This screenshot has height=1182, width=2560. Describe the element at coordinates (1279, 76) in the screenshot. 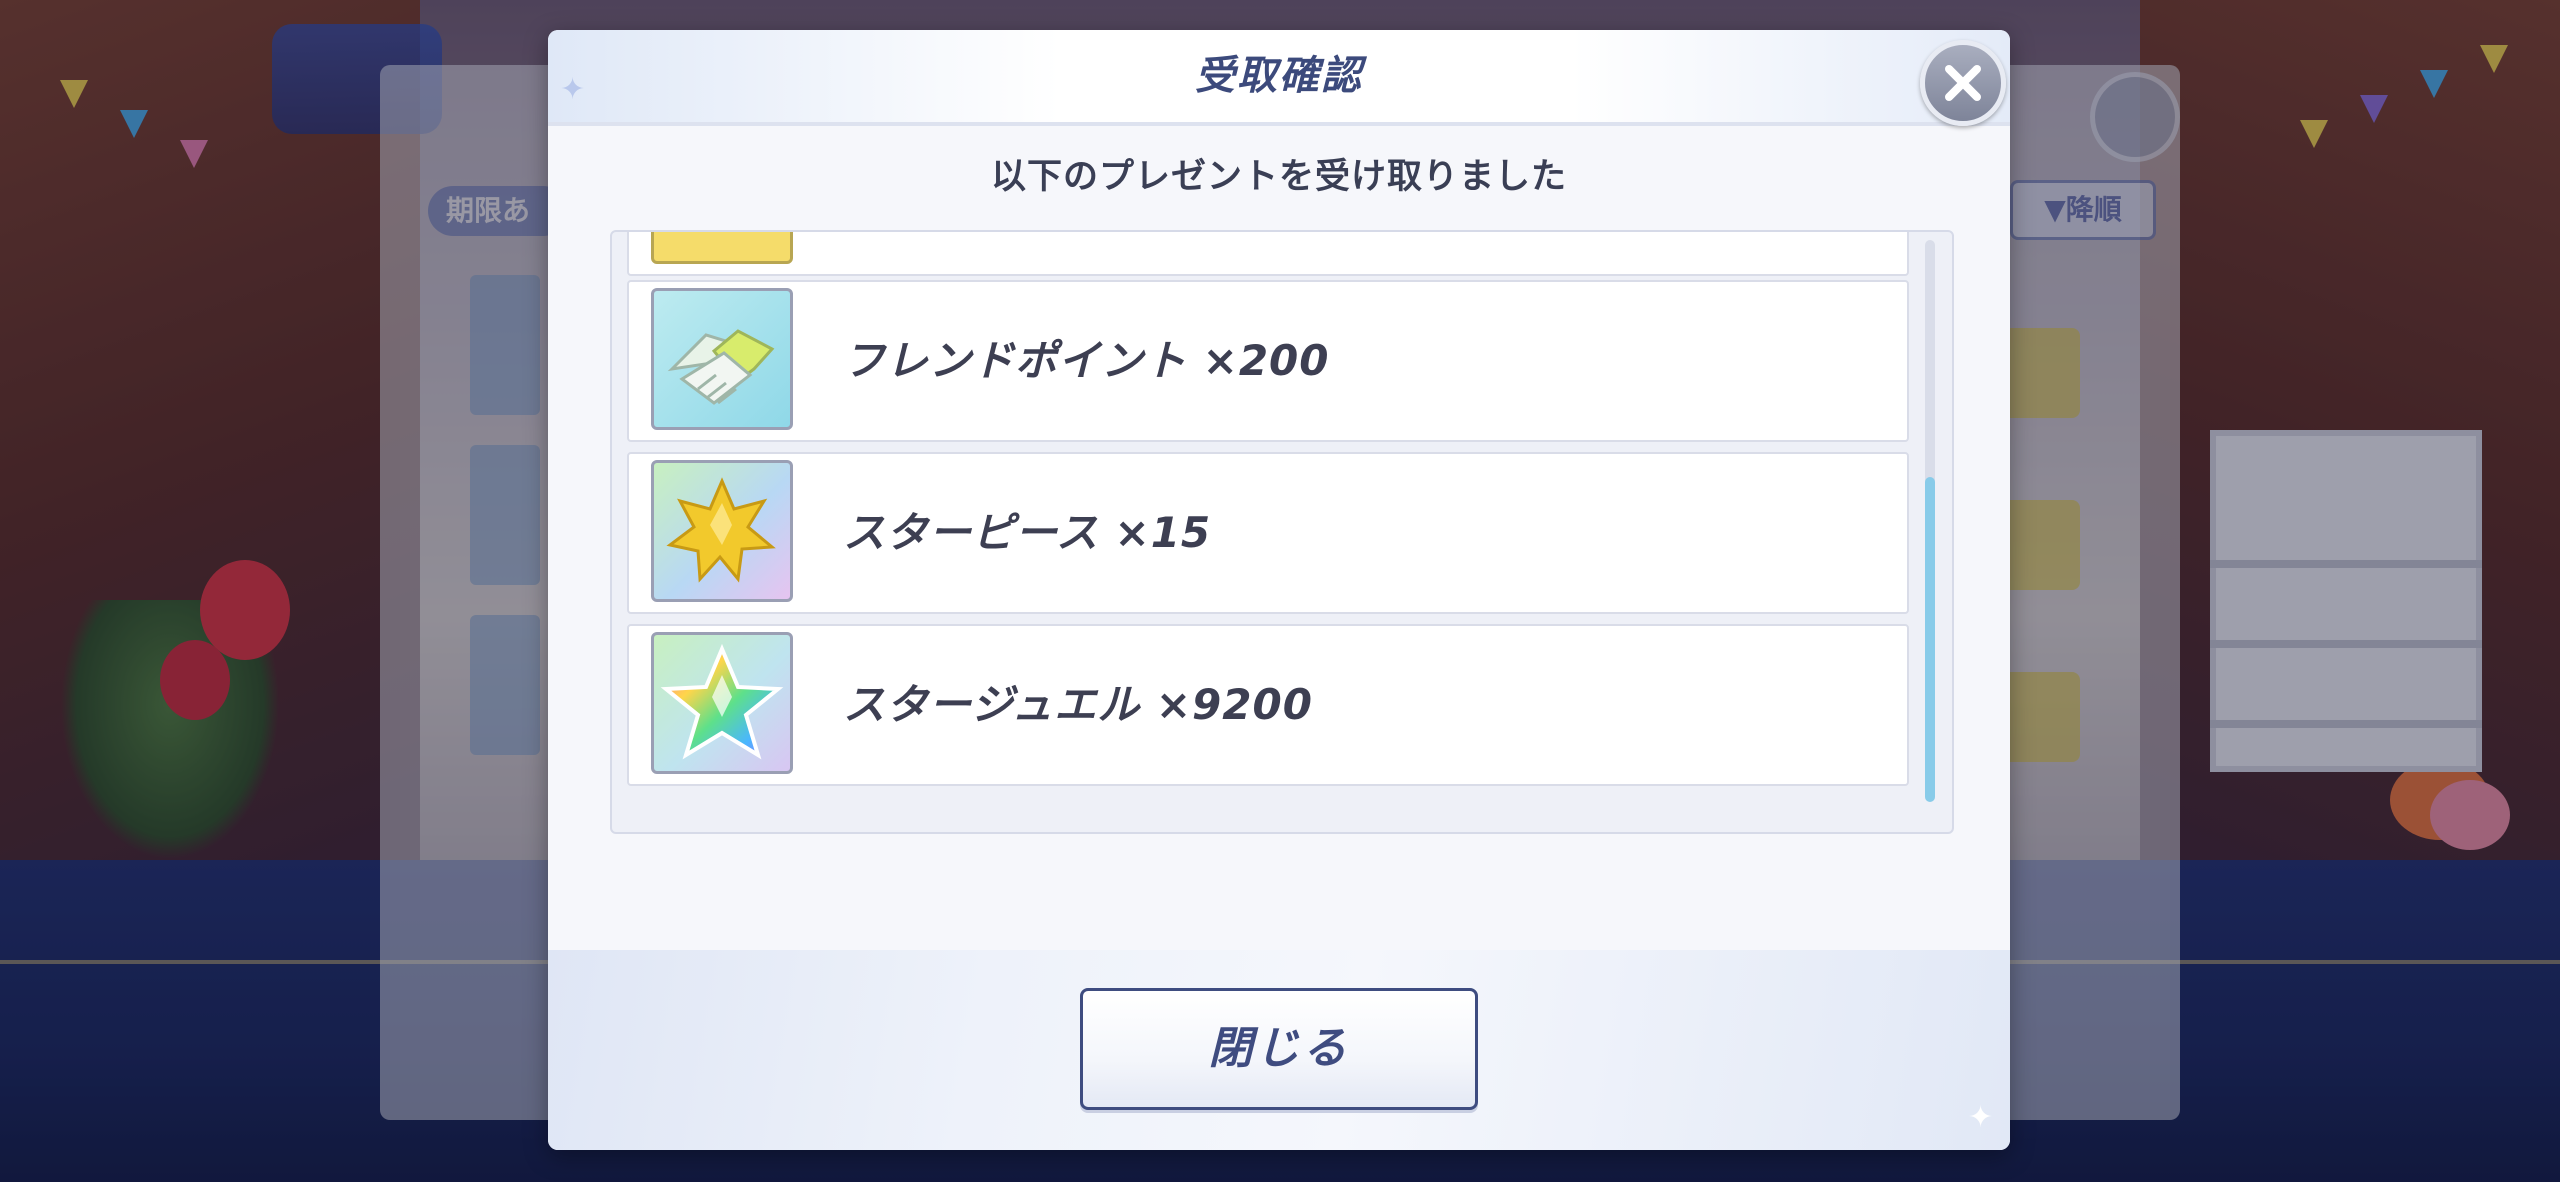

I see `dialog-title: 受取確認` at that location.